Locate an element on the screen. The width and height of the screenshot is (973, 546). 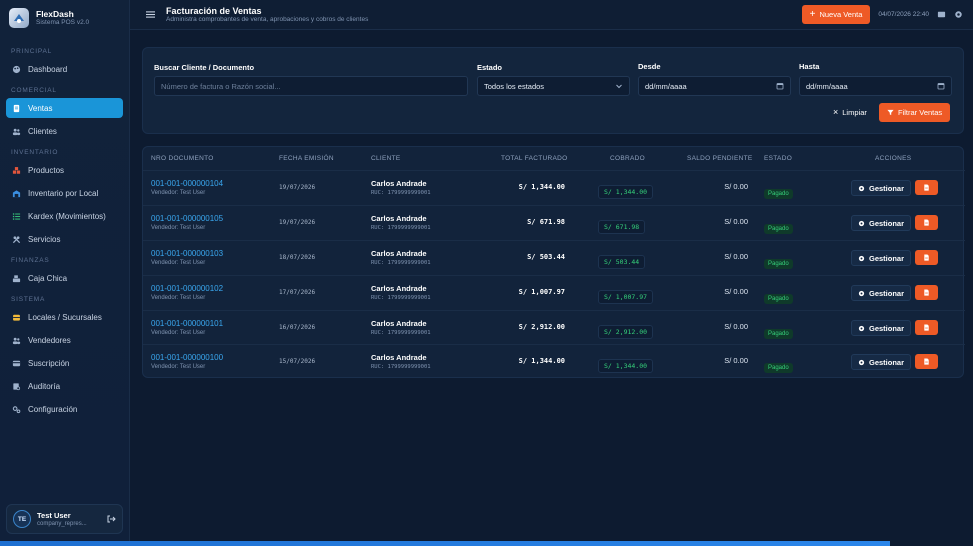
invoice-number-link: 001-001-000000101 is located at coordinates (187, 324).